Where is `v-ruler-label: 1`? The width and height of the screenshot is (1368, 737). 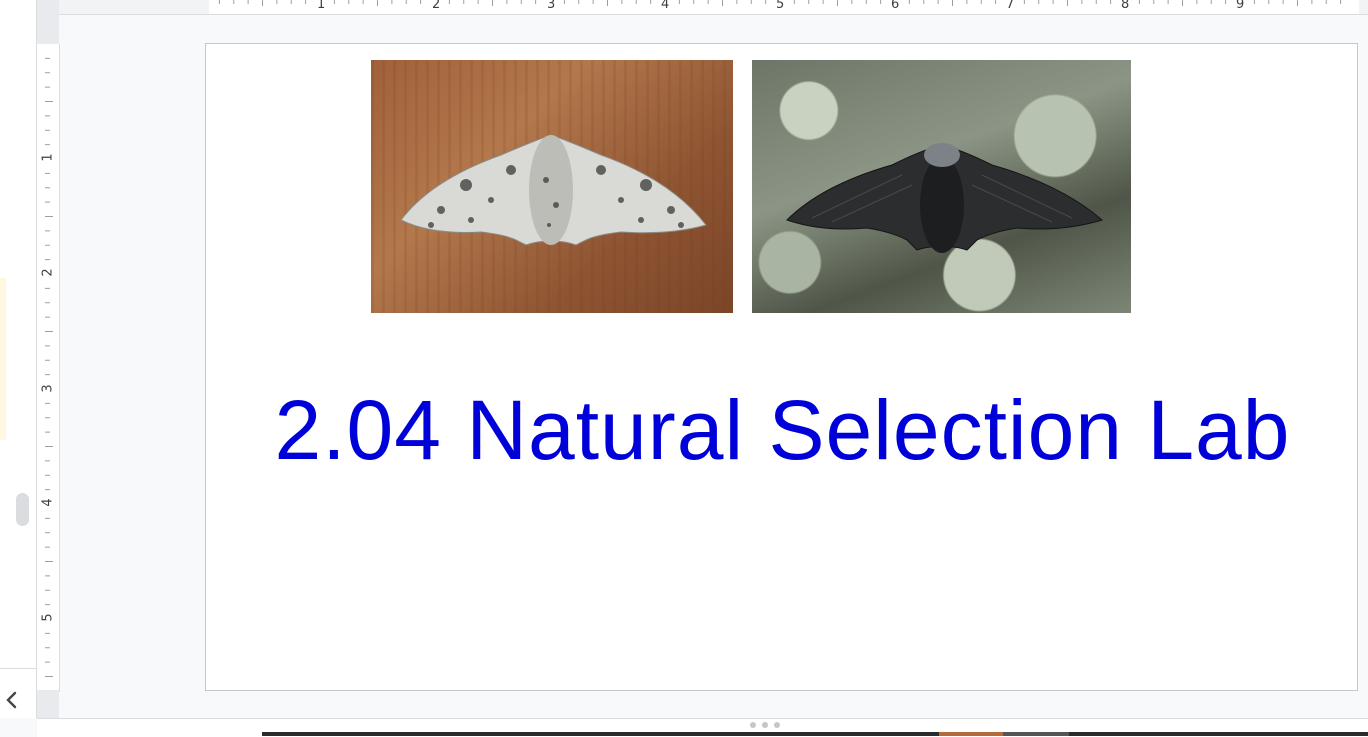
v-ruler-label: 1 is located at coordinates (48, 157).